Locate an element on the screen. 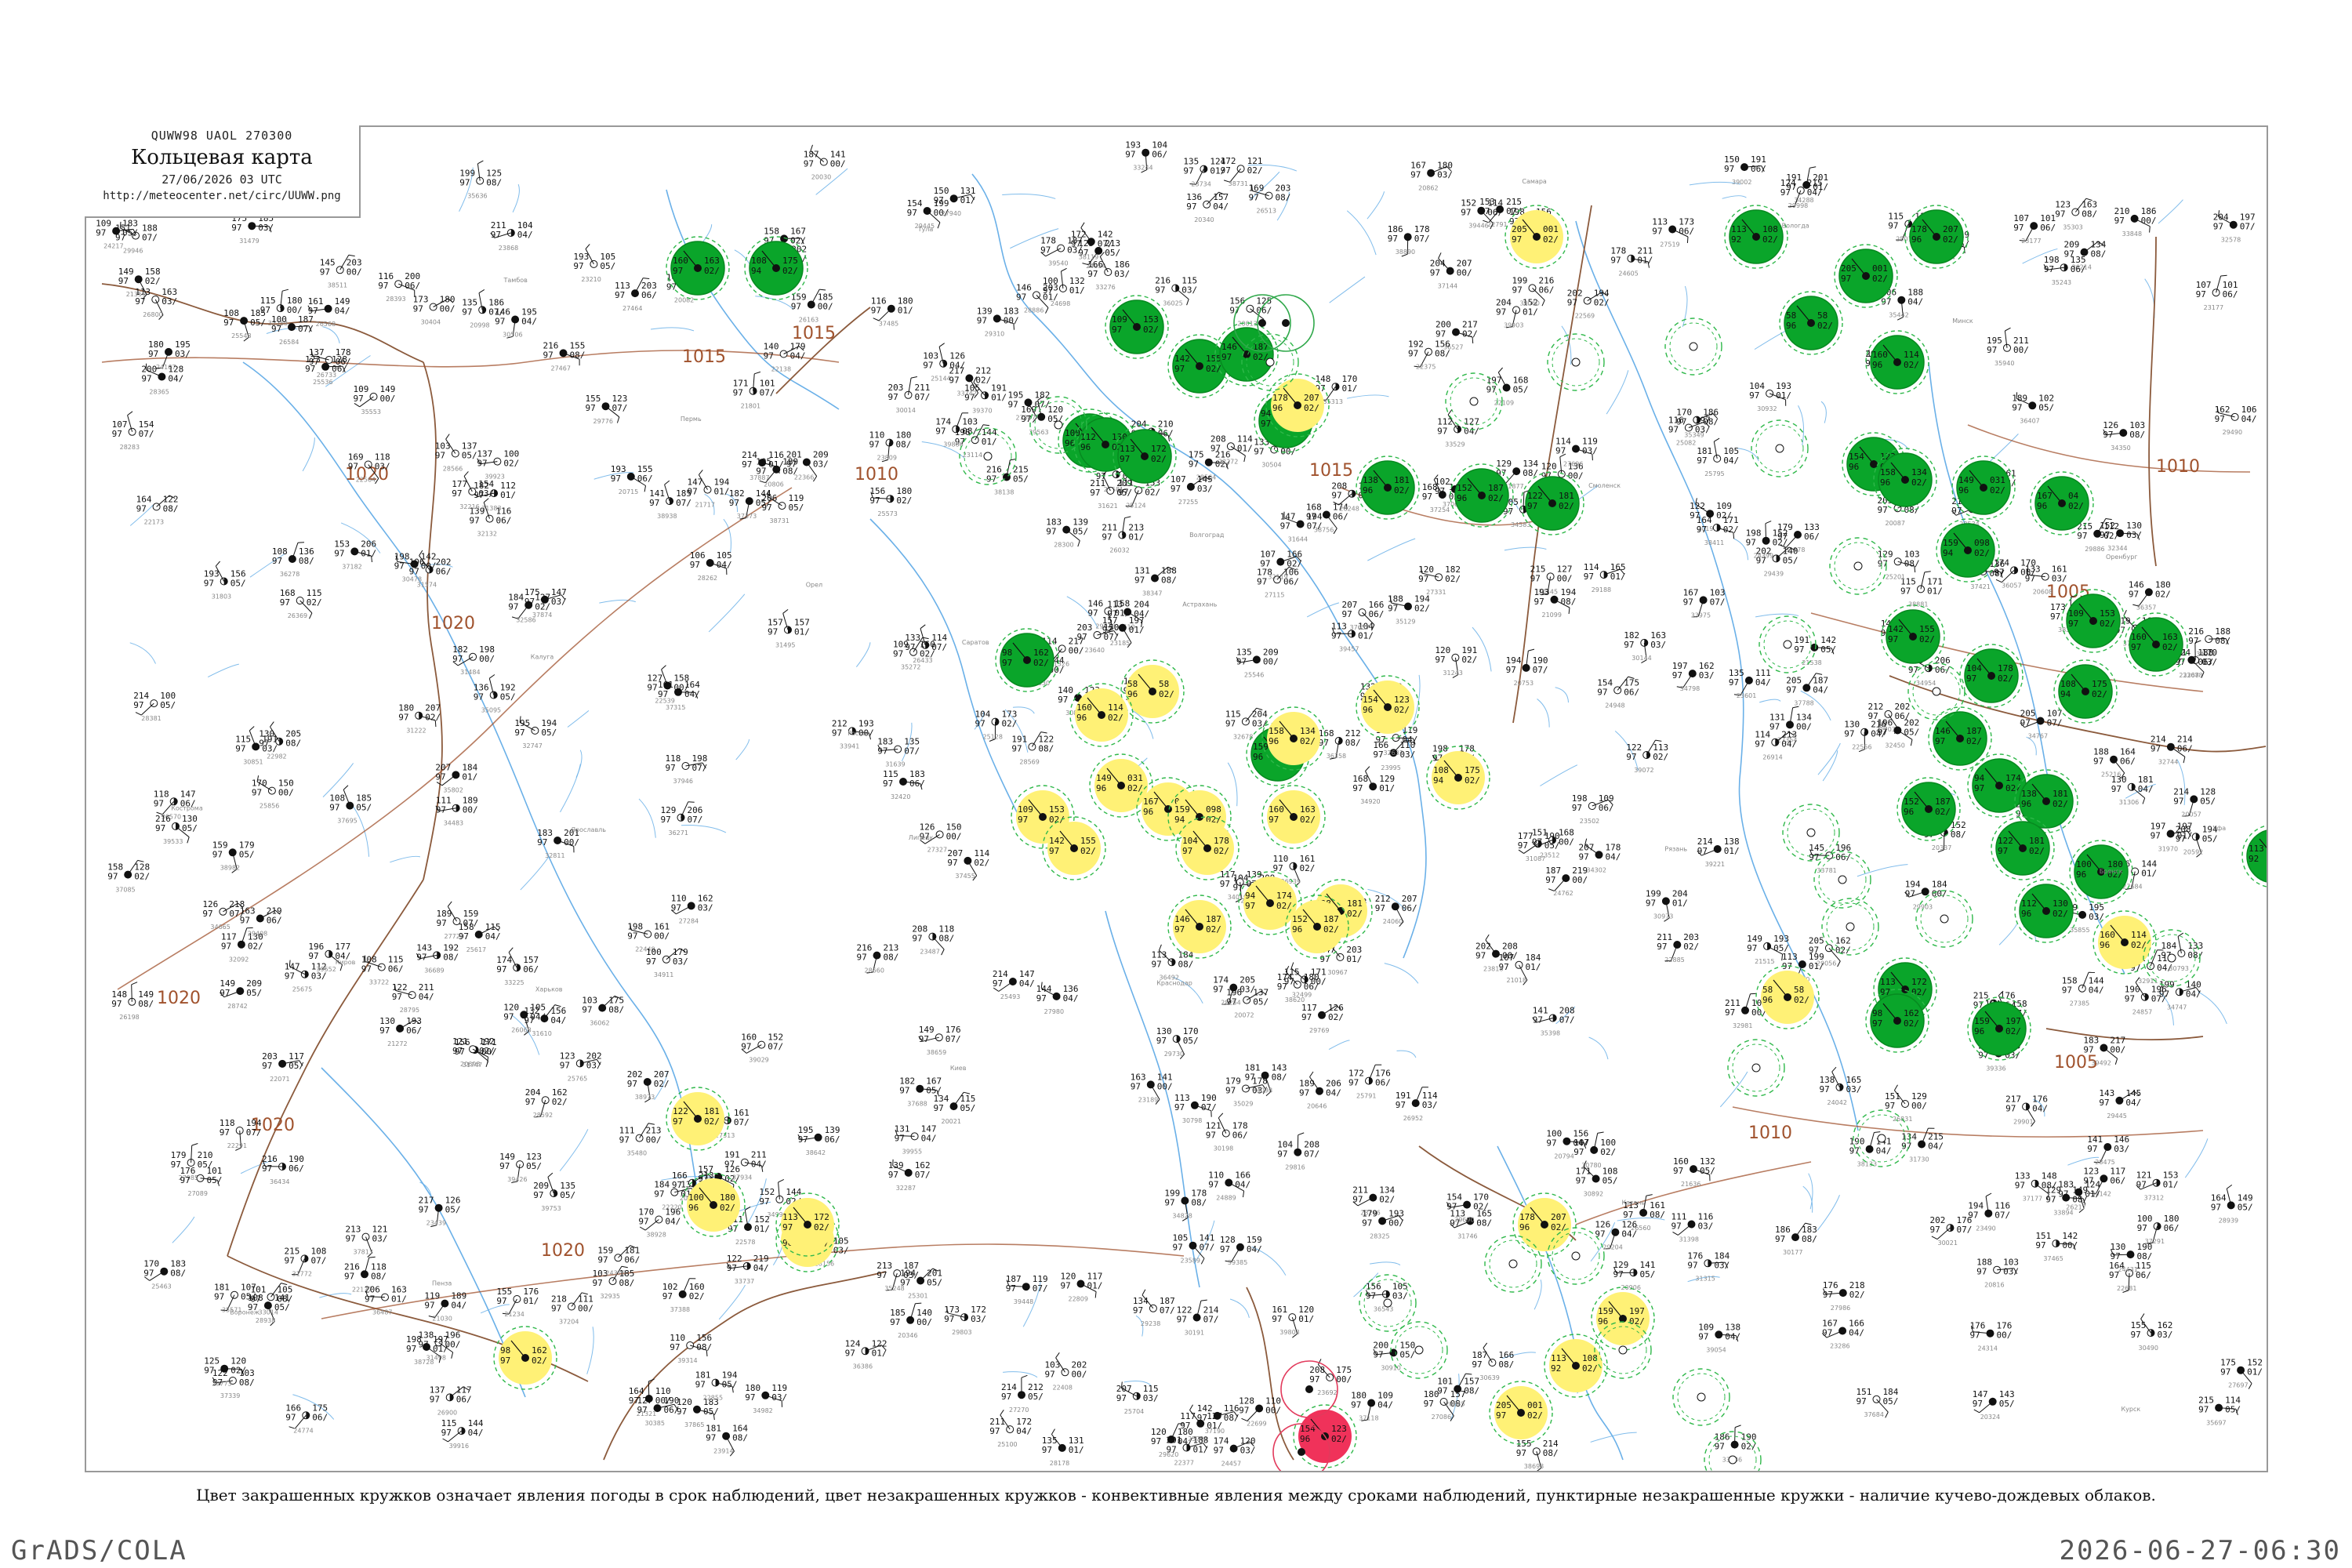 The height and width of the screenshot is (1568, 2352). svg-text: 29056 is located at coordinates (1827, 963).